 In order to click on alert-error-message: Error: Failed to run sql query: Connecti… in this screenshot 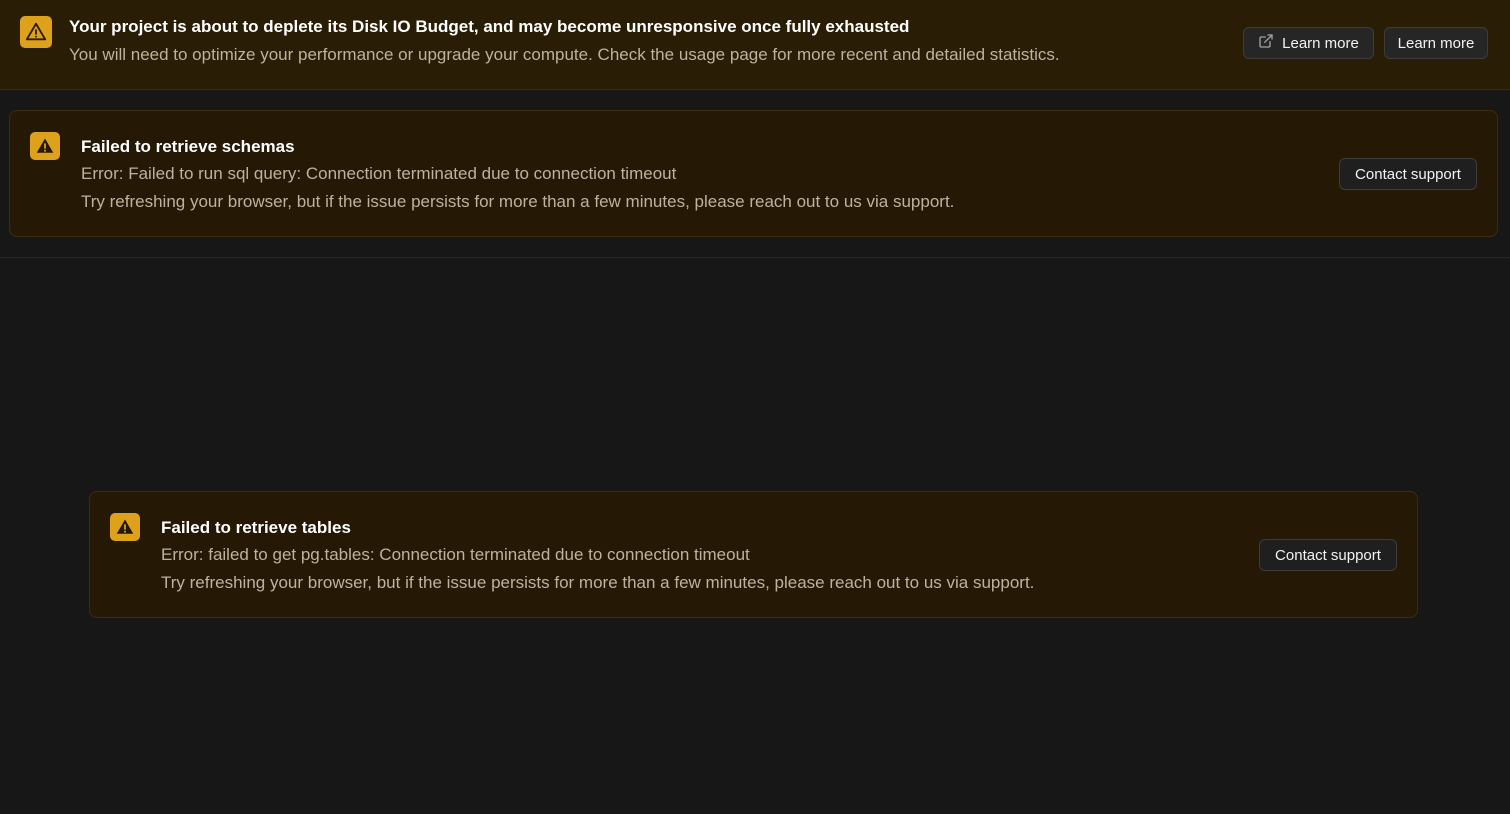, I will do `click(379, 173)`.